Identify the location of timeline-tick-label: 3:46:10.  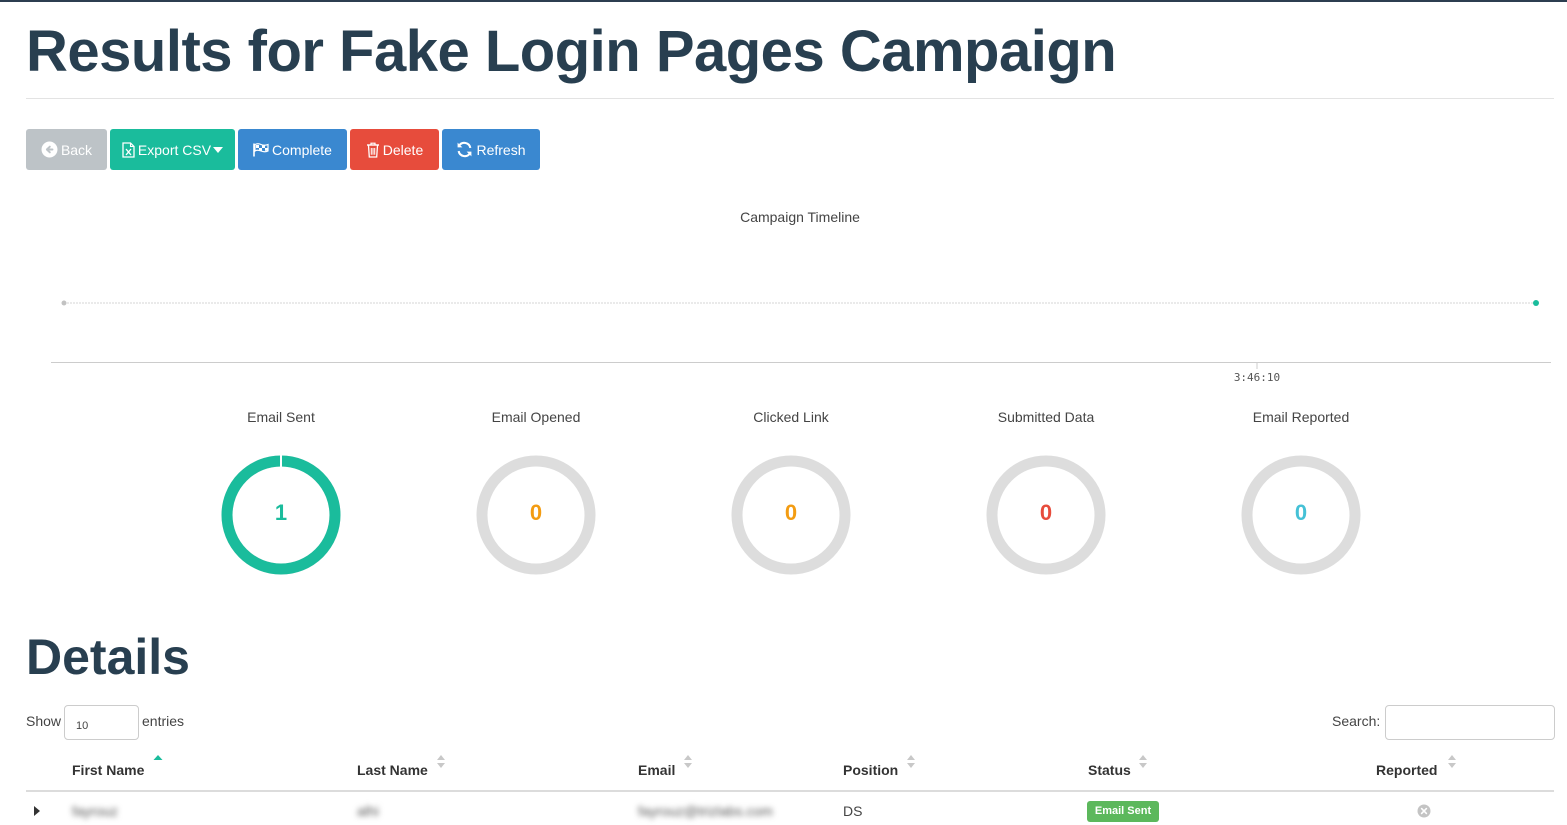
(1257, 377).